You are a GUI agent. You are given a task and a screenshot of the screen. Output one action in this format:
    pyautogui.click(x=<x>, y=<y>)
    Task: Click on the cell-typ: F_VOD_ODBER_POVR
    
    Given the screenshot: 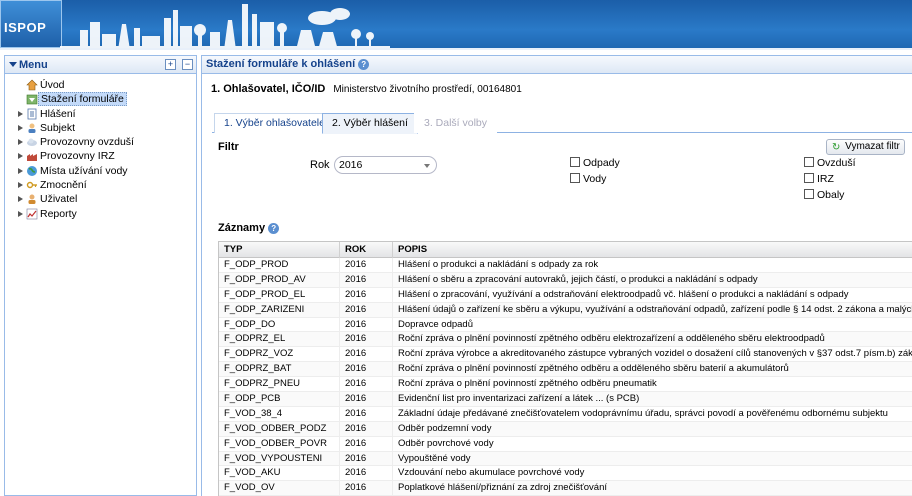 What is the action you would take?
    pyautogui.click(x=279, y=443)
    